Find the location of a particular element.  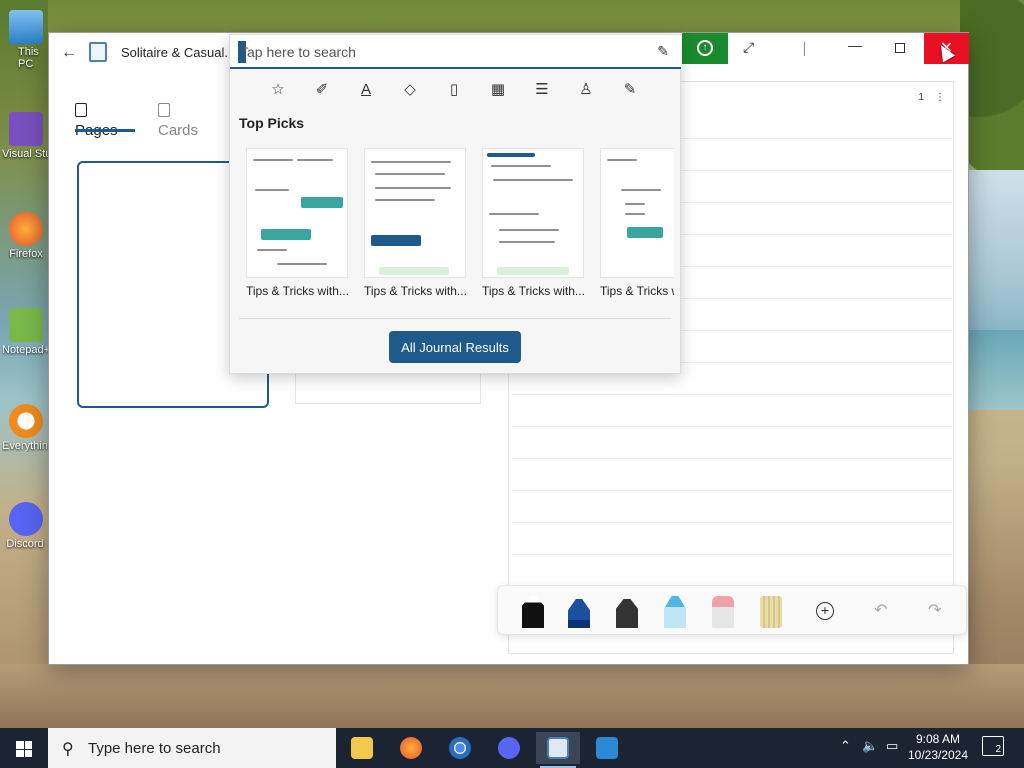

desktop-wallpaper-sand is located at coordinates (512, 696).